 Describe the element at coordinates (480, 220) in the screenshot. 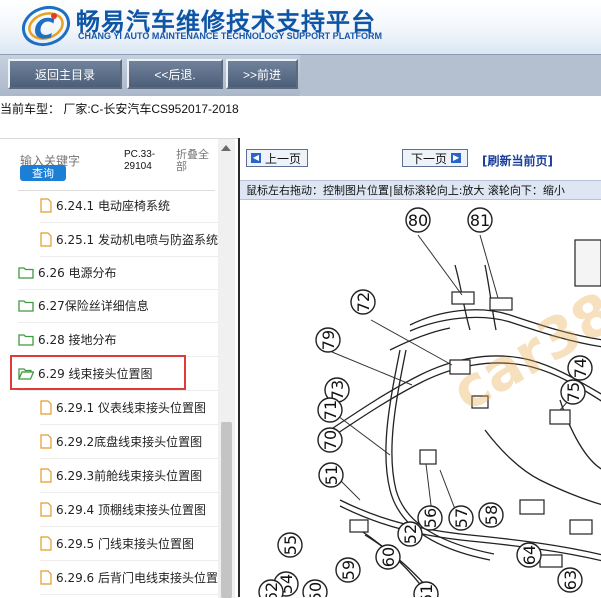

I see `svg-text: 81` at that location.